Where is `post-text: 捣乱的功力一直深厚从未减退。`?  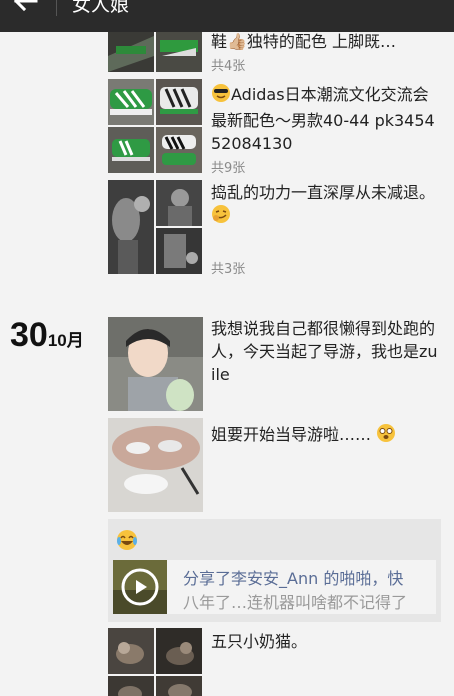
post-text: 捣乱的功力一直深厚从未减退。 is located at coordinates (326, 205).